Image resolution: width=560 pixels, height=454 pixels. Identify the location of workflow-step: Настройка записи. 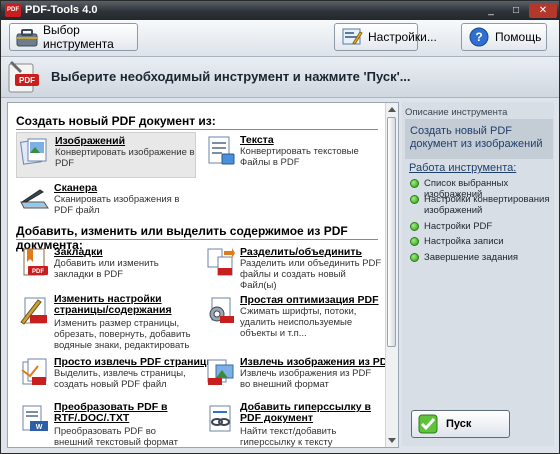
(483, 241).